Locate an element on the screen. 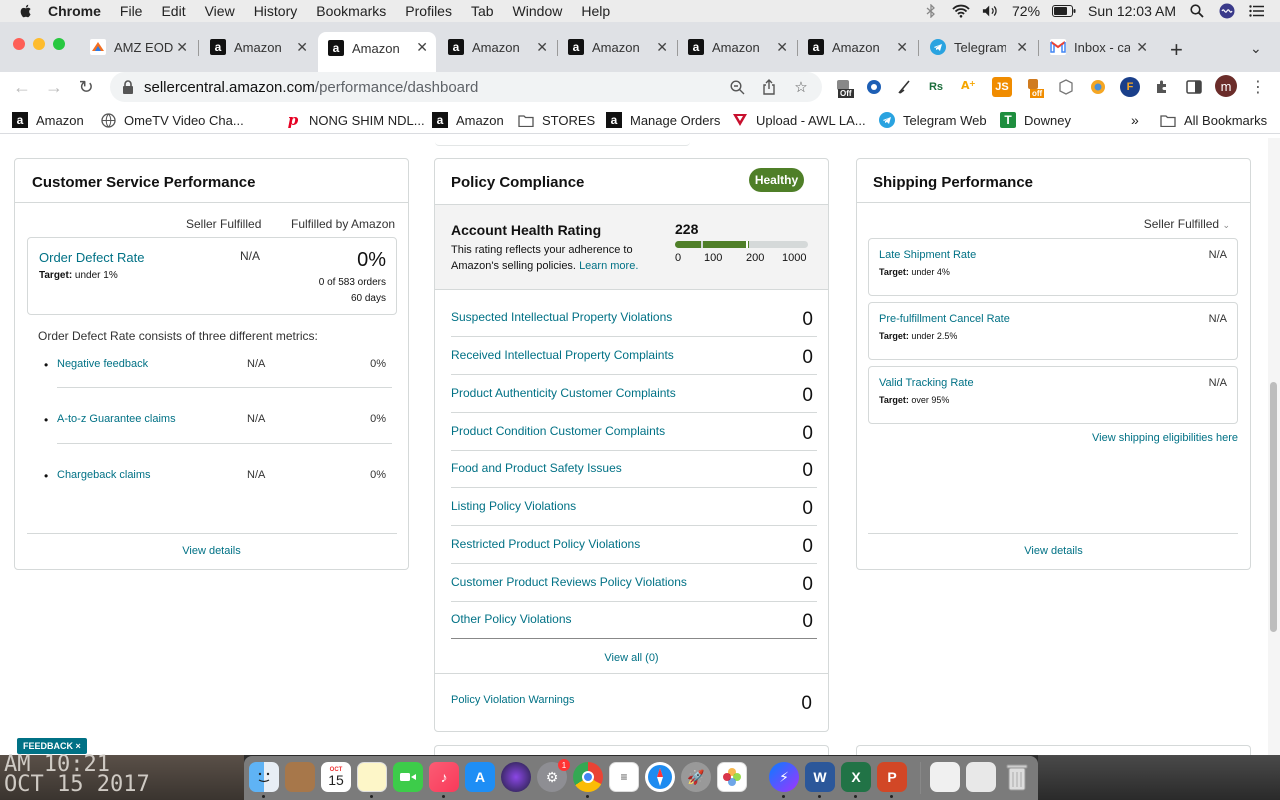 The width and height of the screenshot is (1280, 800). page-scrollbar is located at coordinates (1274, 446).